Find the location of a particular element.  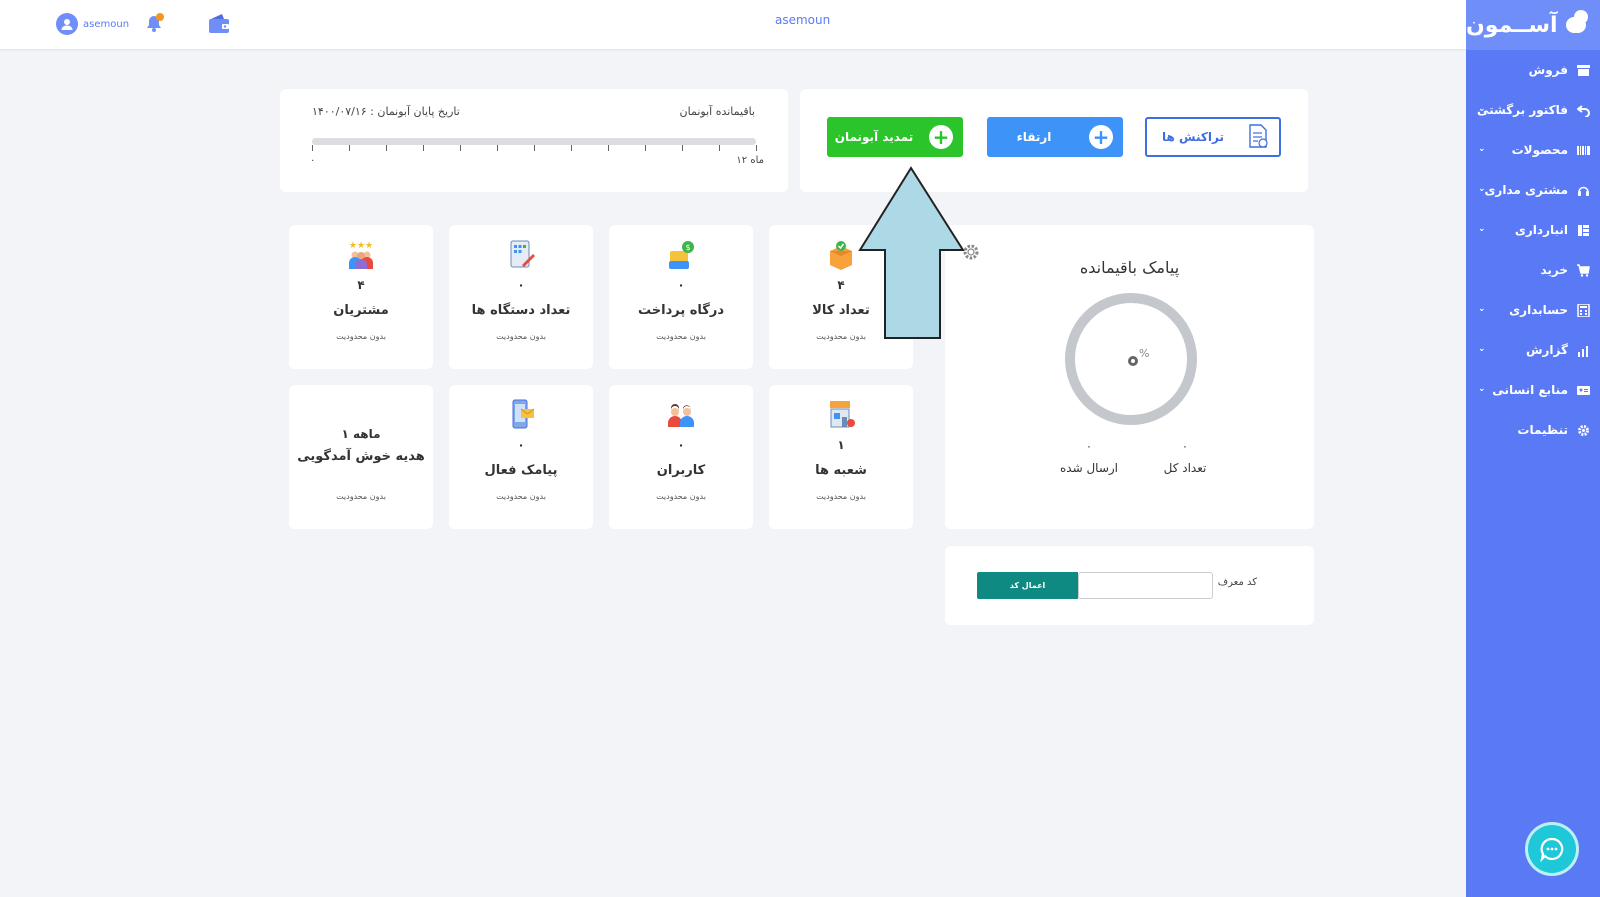

cloud-logo-icon is located at coordinates (1577, 21).